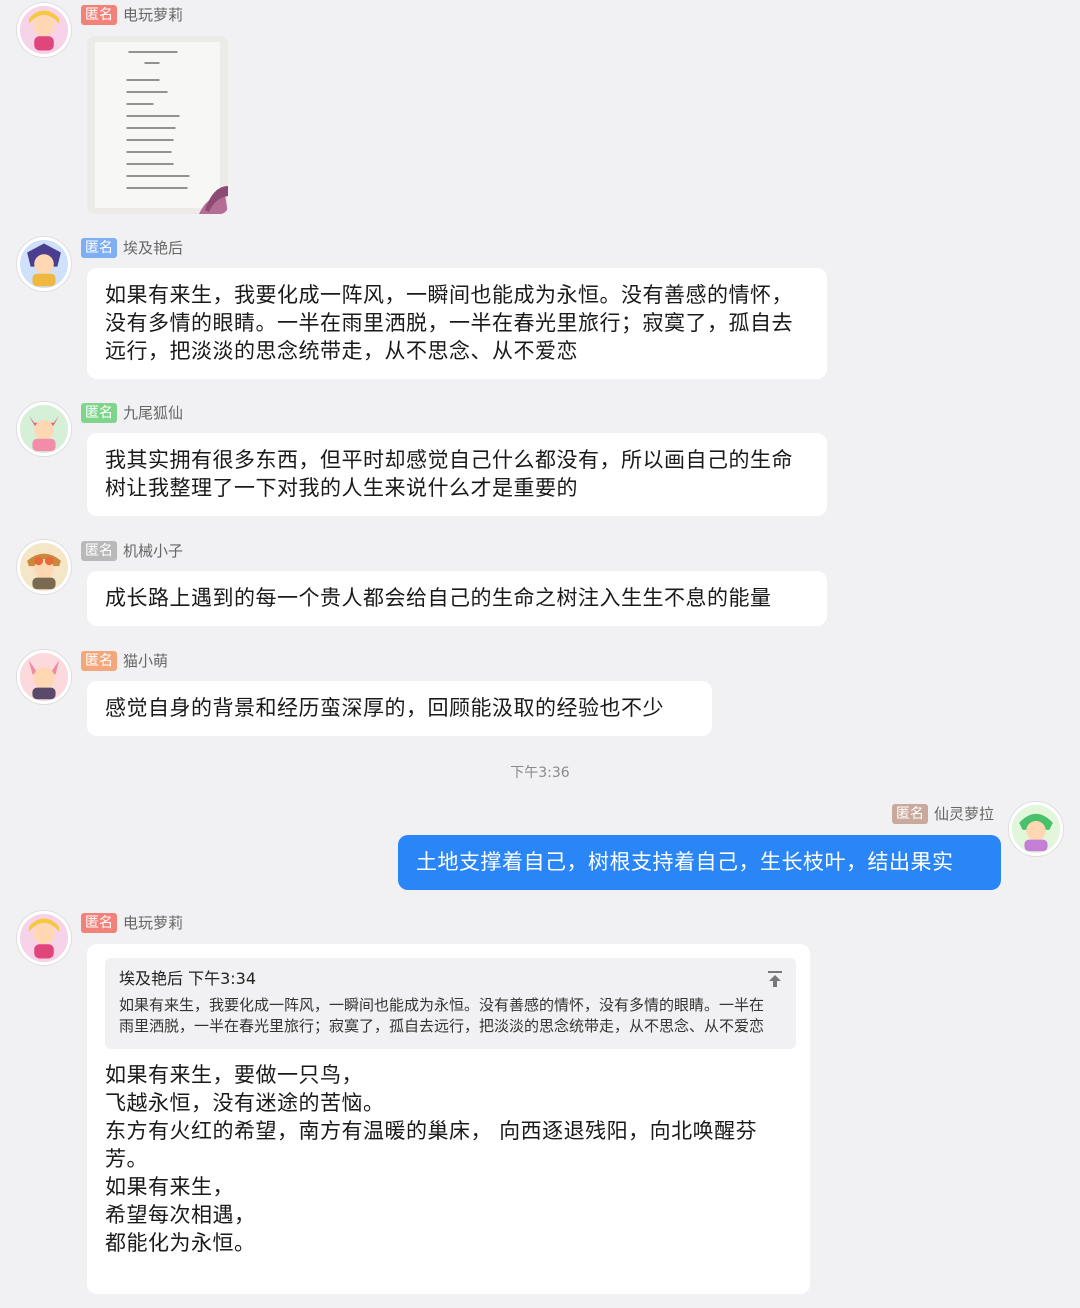 The width and height of the screenshot is (1080, 1308). What do you see at coordinates (222, 978) in the screenshot?
I see `quote-time: 下午3:34` at bounding box center [222, 978].